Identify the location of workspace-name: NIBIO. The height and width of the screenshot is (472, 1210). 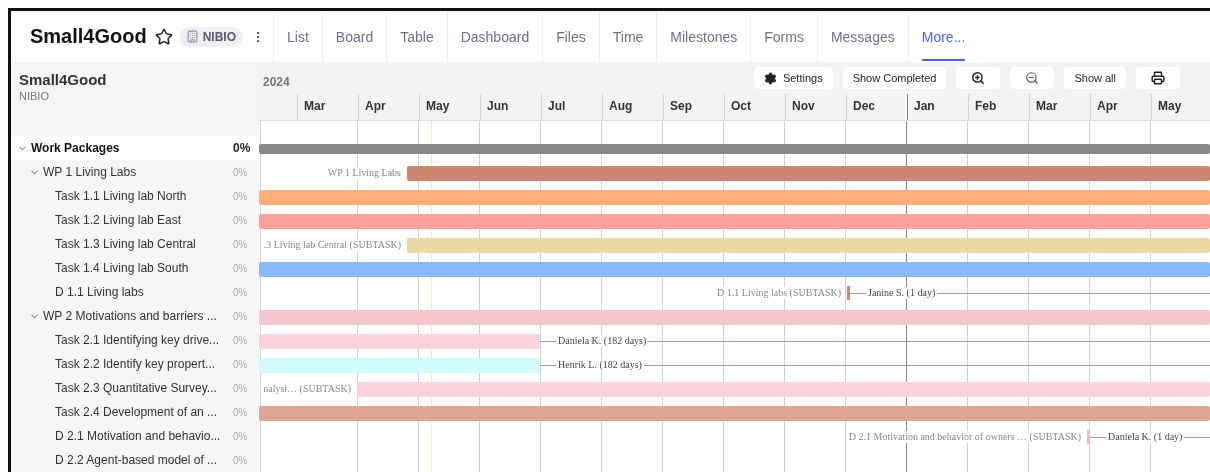
(219, 36).